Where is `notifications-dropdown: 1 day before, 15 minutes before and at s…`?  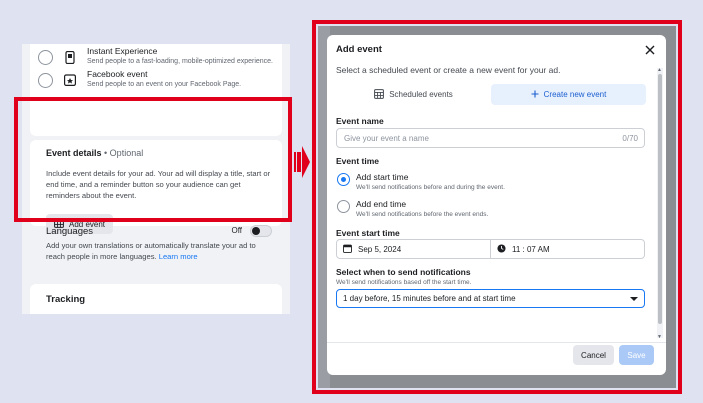 notifications-dropdown: 1 day before, 15 minutes before and at s… is located at coordinates (490, 298).